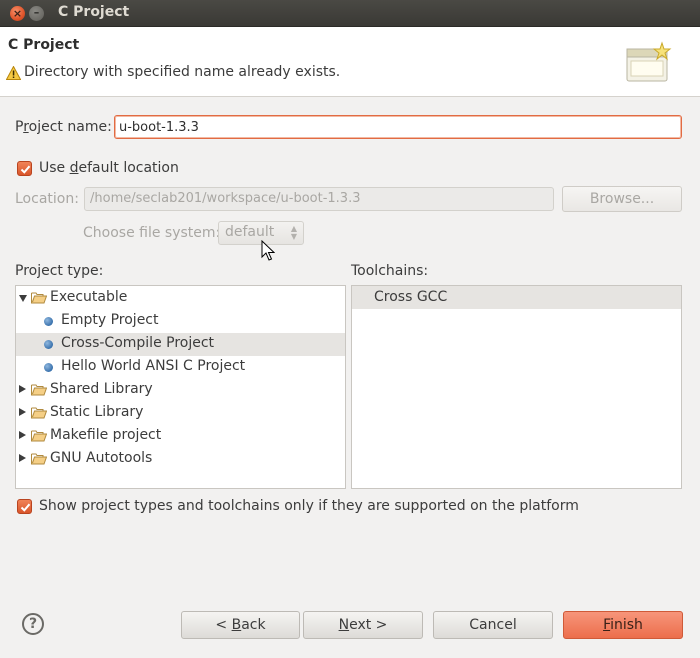 This screenshot has height=658, width=700. I want to click on mouse-cursor-icon, so click(268, 250).